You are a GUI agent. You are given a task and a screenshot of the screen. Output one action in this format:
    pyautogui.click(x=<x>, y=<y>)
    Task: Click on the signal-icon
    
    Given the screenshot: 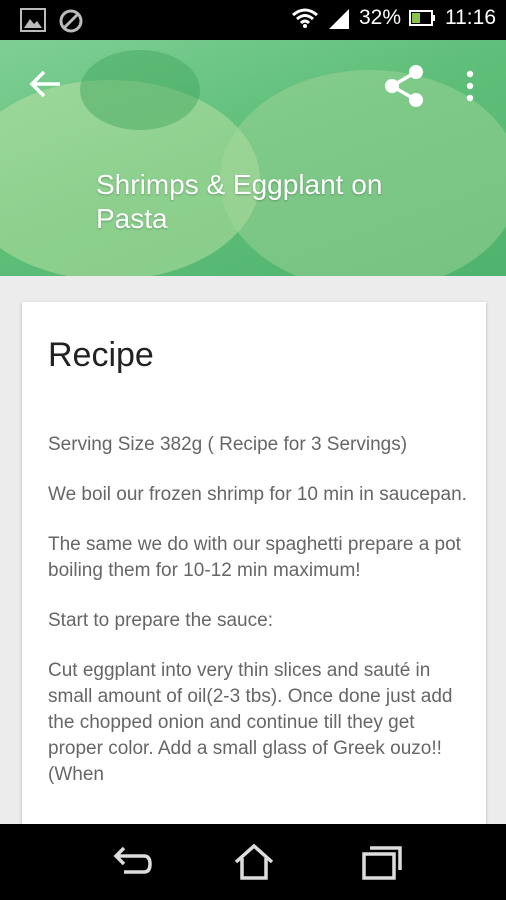 What is the action you would take?
    pyautogui.click(x=338, y=19)
    